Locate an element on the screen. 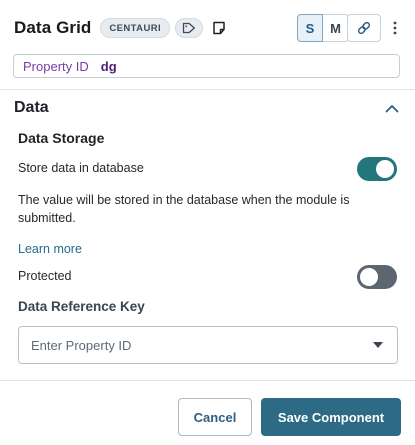 The image size is (415, 445). store-data-label: Store data in database is located at coordinates (81, 168).